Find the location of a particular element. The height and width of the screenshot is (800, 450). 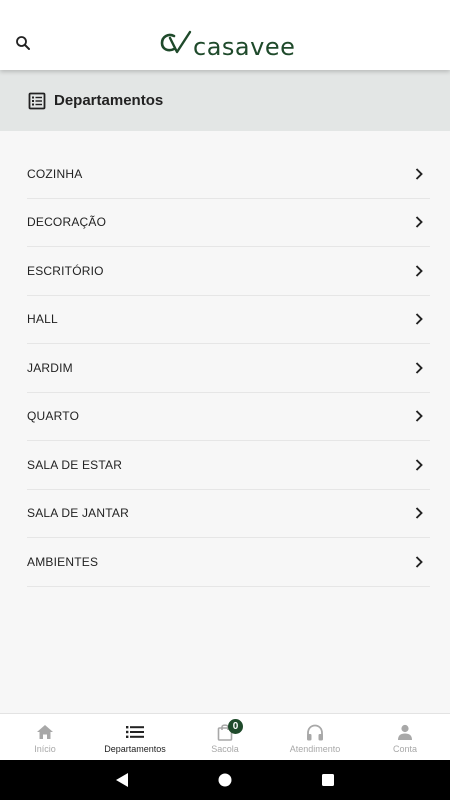

department-item-ambientes: AMBIENTES is located at coordinates (228, 562).